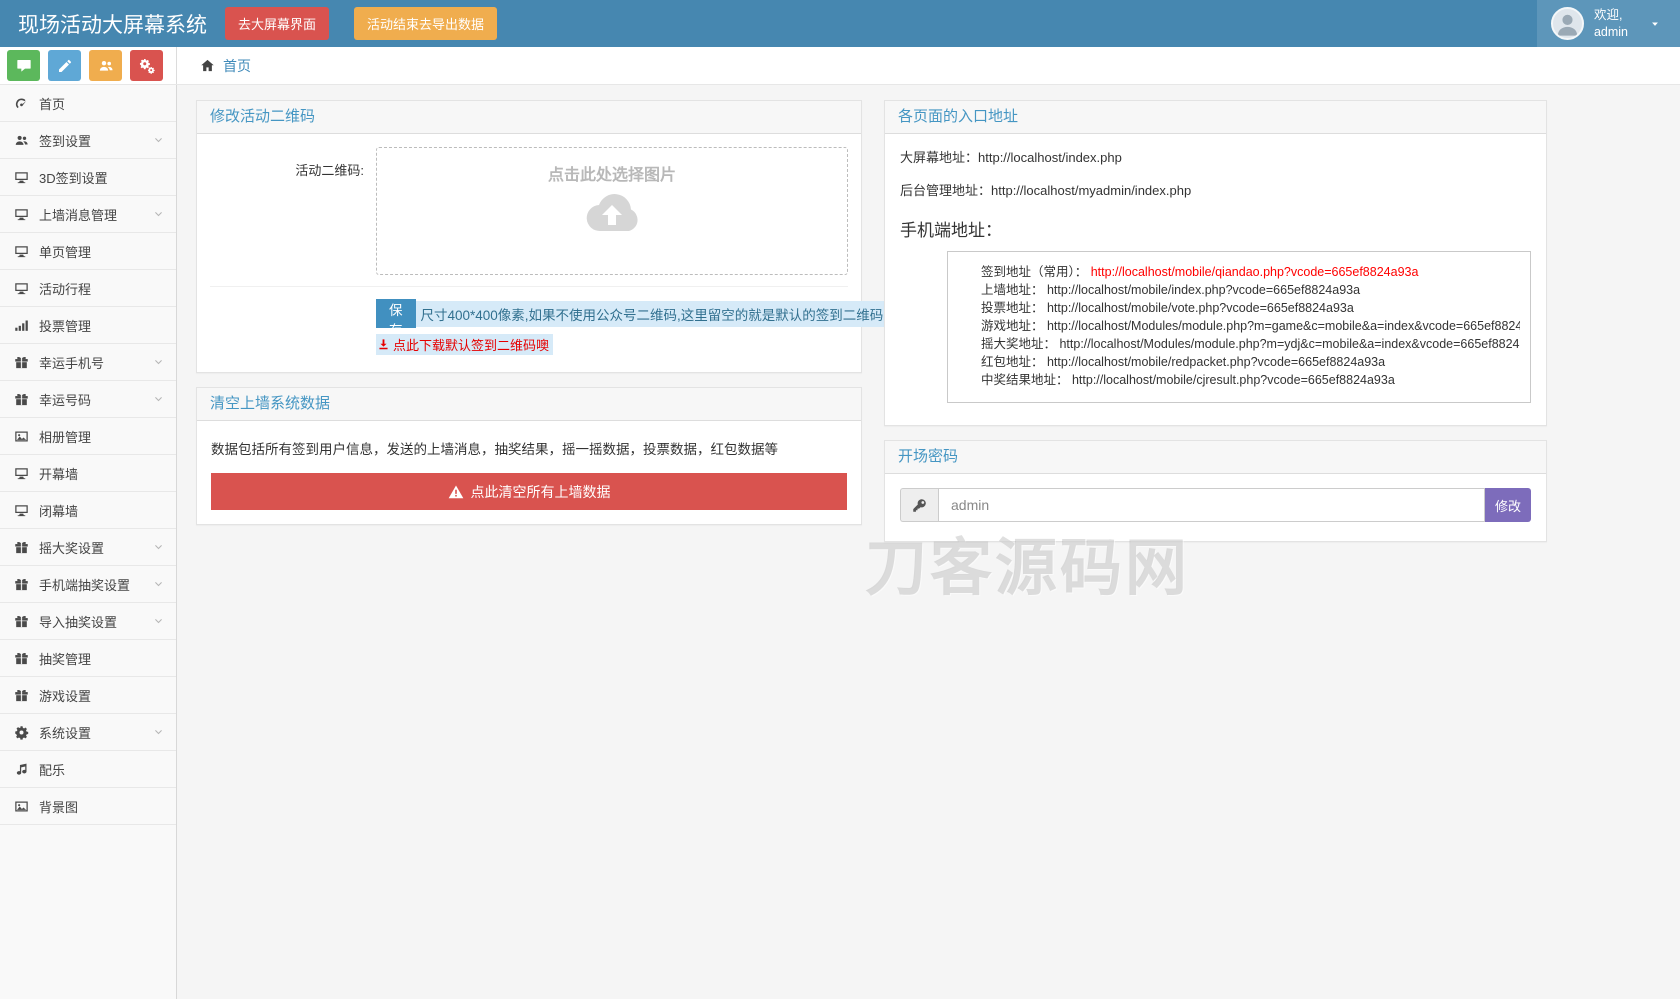 This screenshot has width=1680, height=999. I want to click on toolbar: 首页, so click(840, 66).